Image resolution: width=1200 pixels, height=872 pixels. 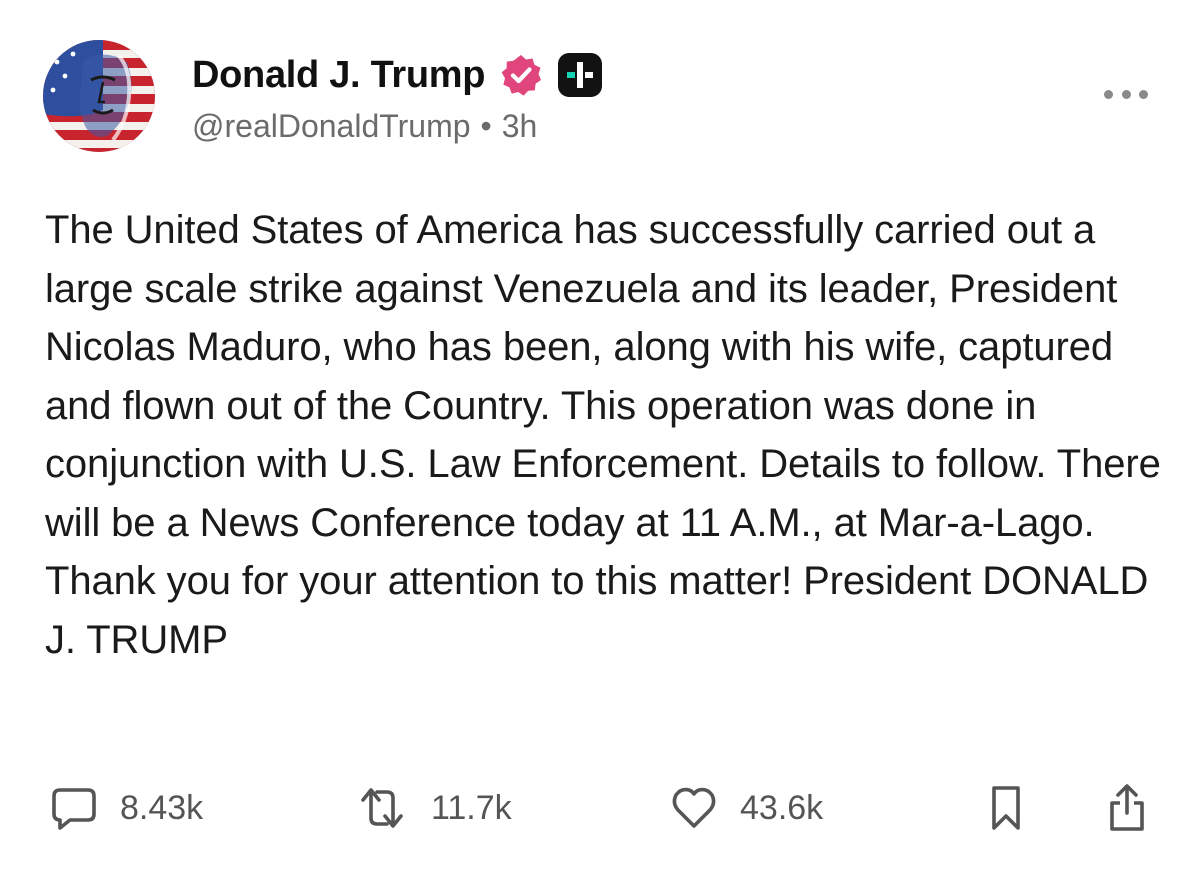 What do you see at coordinates (339, 75) in the screenshot?
I see `author-display-name: Donald J. Trump` at bounding box center [339, 75].